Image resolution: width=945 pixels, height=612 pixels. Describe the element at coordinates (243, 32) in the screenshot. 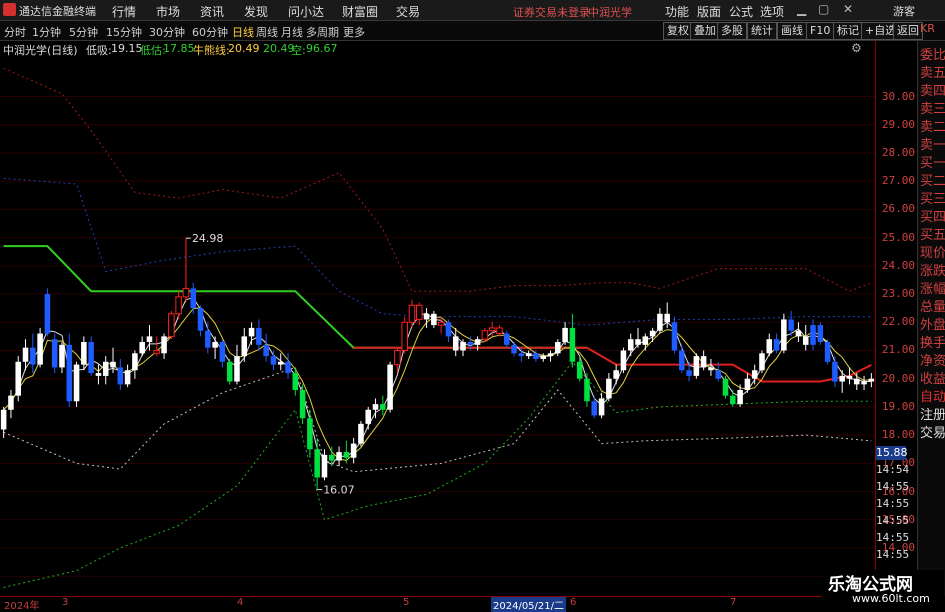

I see `period-daily: 日线` at that location.